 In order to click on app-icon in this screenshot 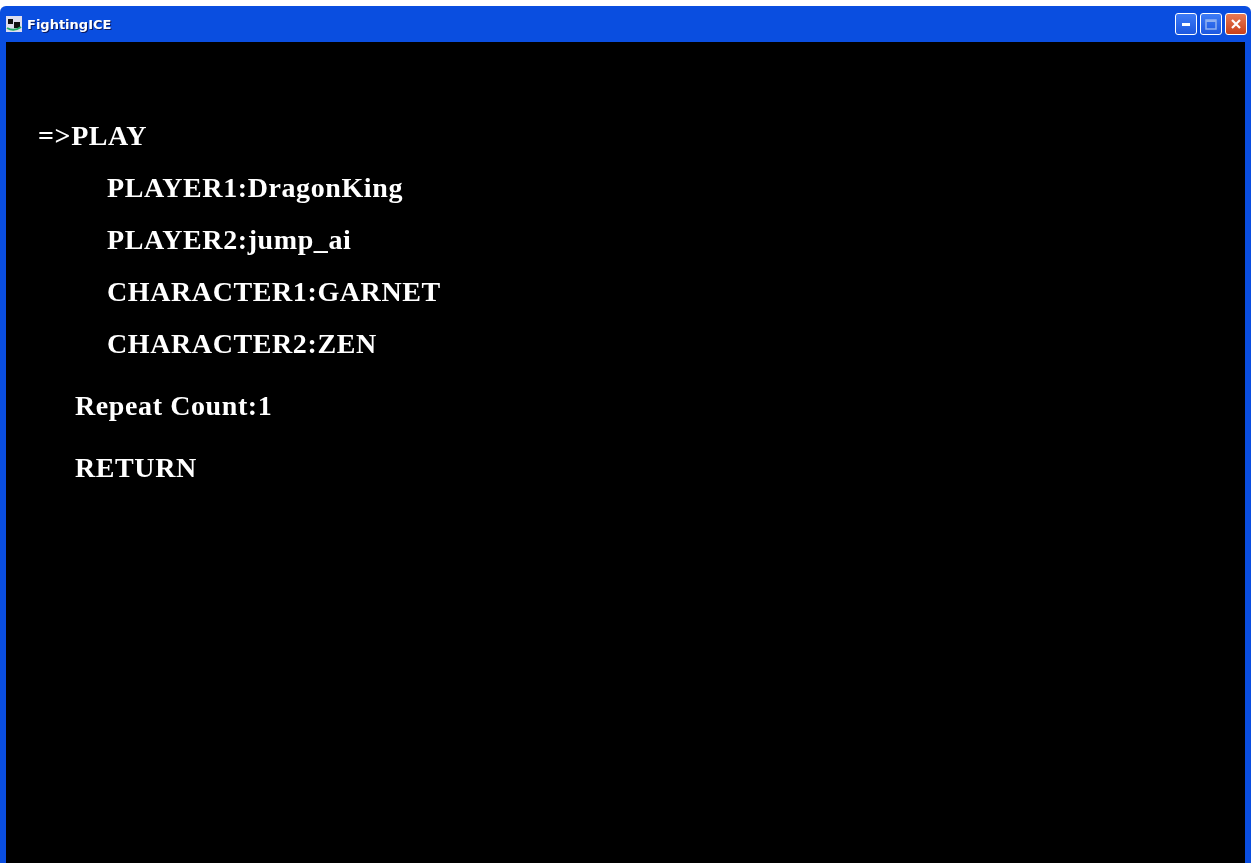, I will do `click(14, 24)`.